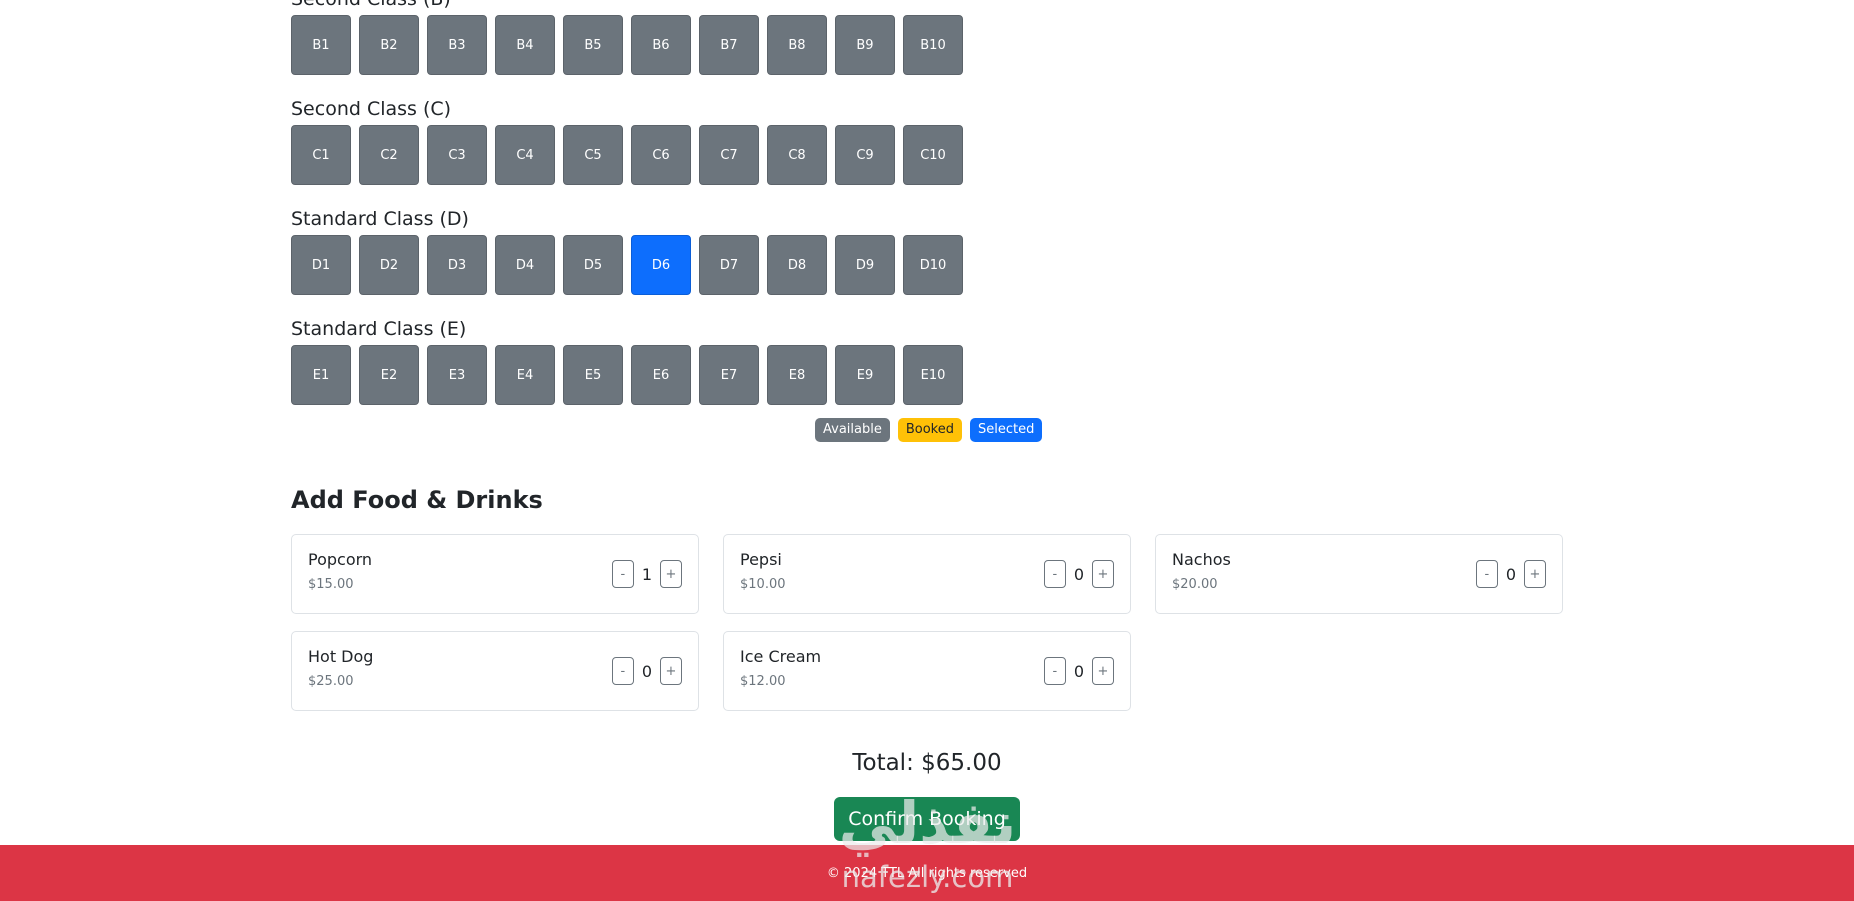 The width and height of the screenshot is (1854, 901). I want to click on seat-button-d1: D1, so click(321, 265).